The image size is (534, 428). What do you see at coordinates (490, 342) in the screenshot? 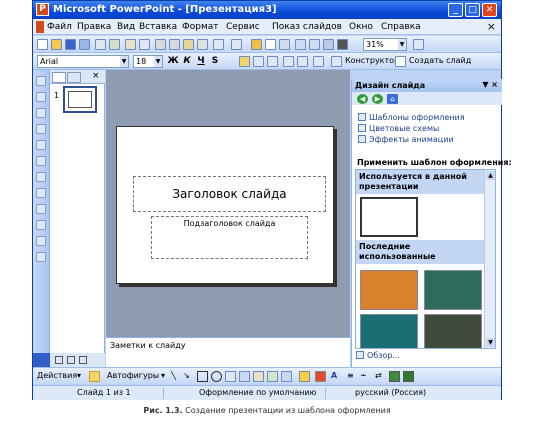
I see `scroll-down-icon: ▼` at bounding box center [490, 342].